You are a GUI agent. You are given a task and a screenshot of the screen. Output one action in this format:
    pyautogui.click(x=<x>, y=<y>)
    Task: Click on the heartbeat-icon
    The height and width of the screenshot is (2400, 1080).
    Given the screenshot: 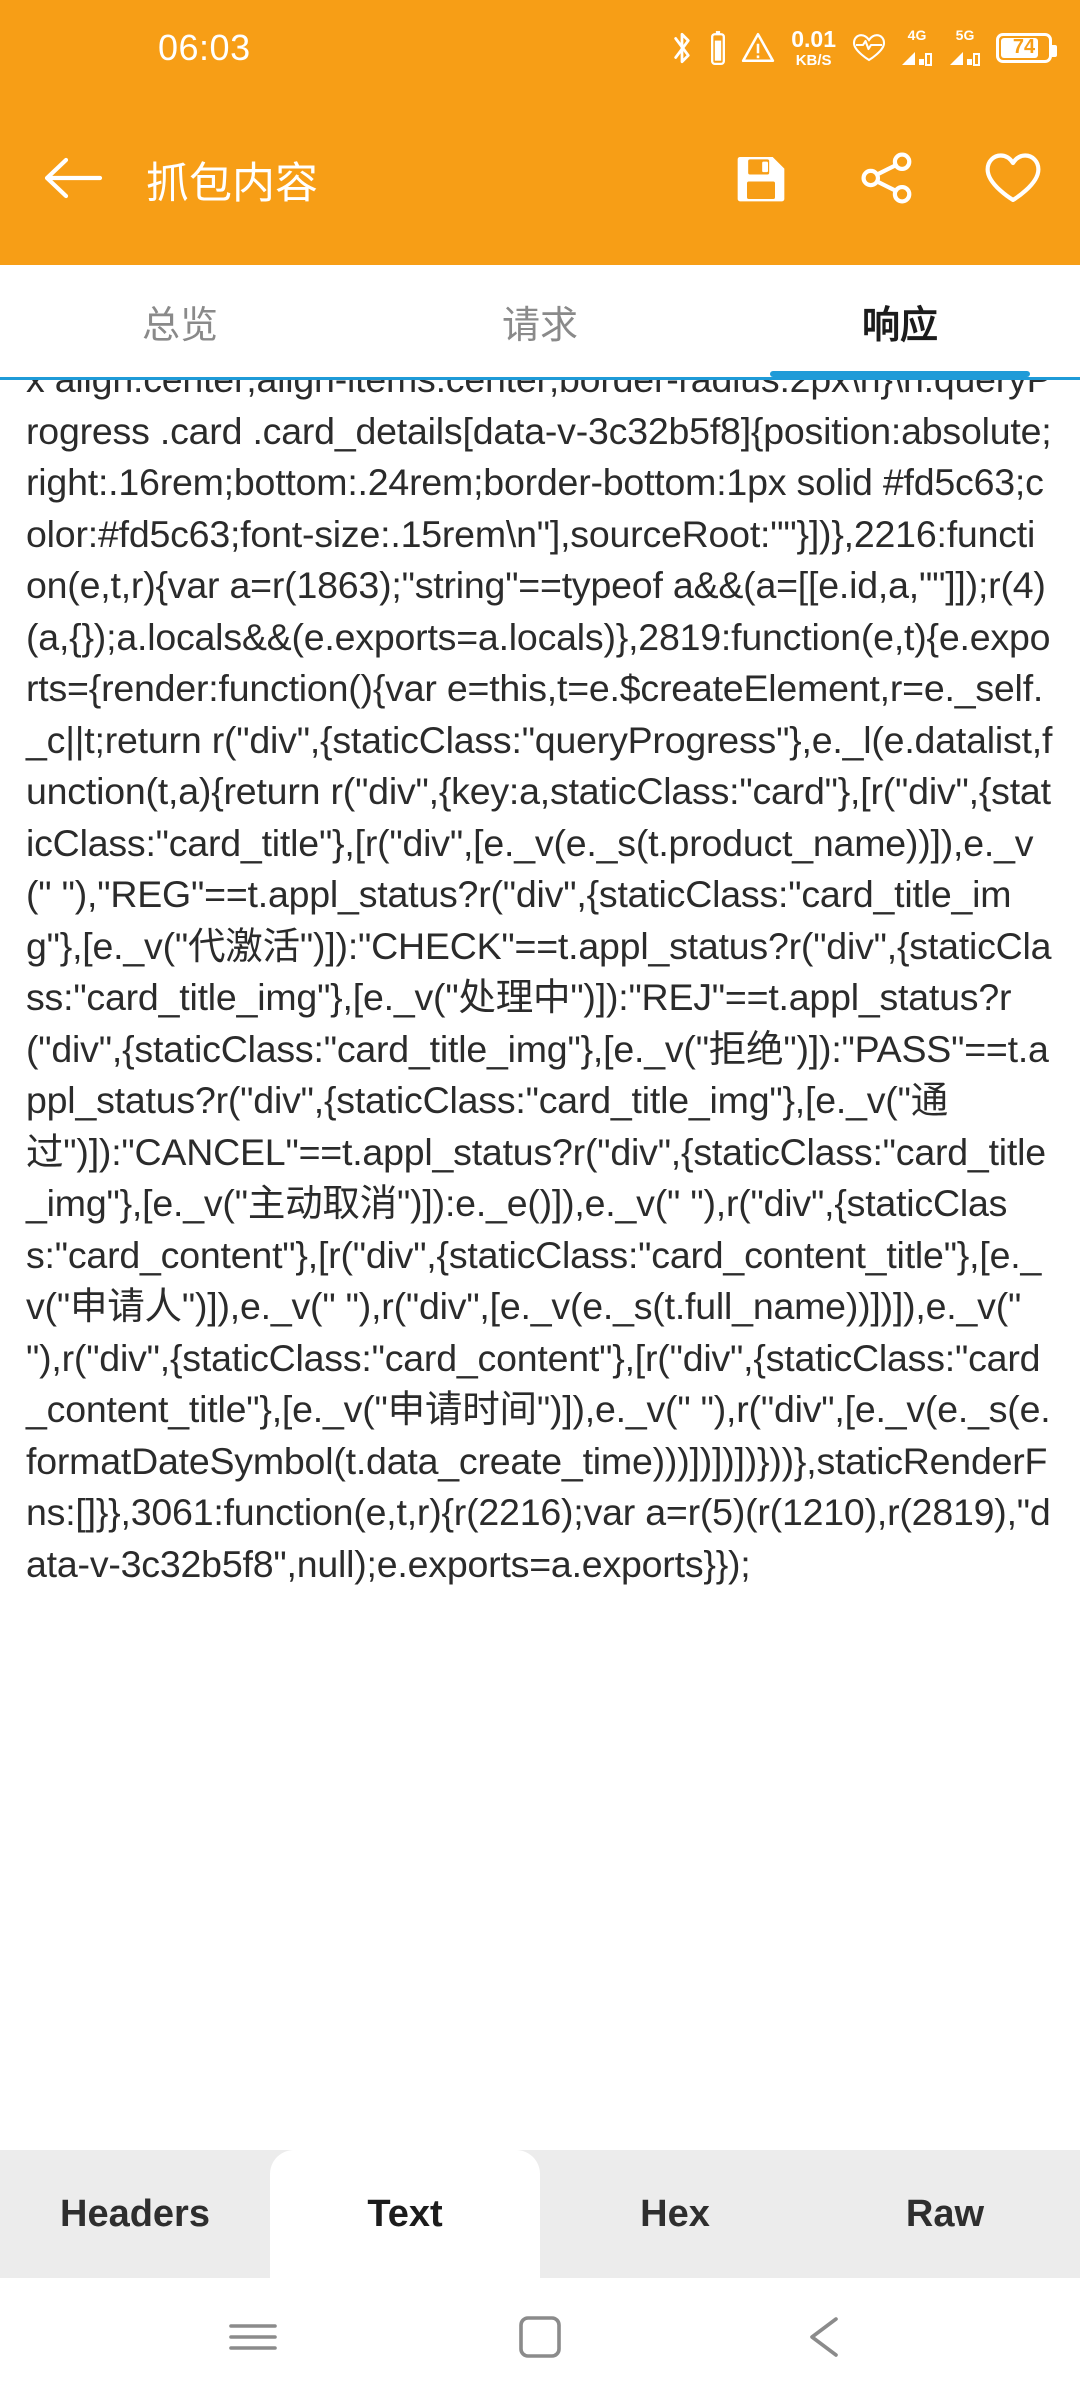 What is the action you would take?
    pyautogui.click(x=869, y=48)
    